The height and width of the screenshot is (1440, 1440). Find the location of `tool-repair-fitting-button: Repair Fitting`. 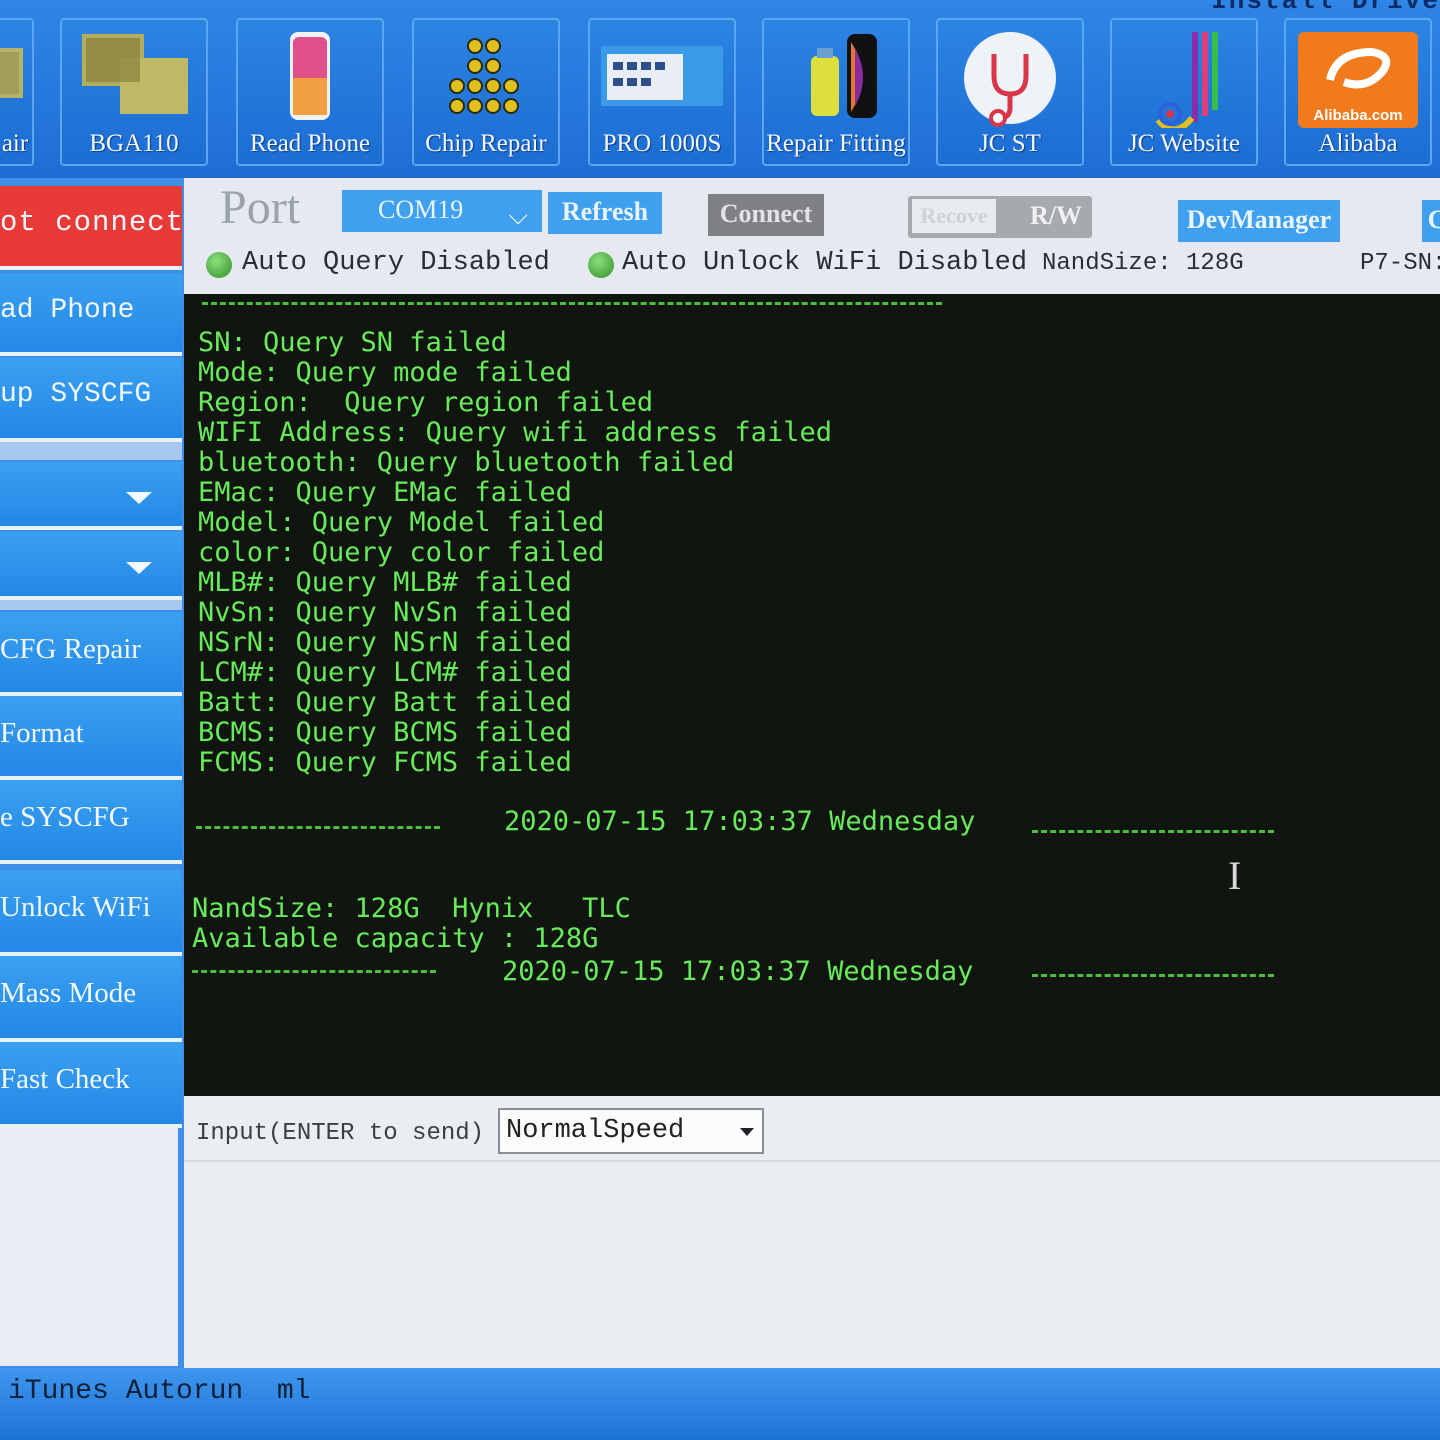

tool-repair-fitting-button: Repair Fitting is located at coordinates (836, 92).